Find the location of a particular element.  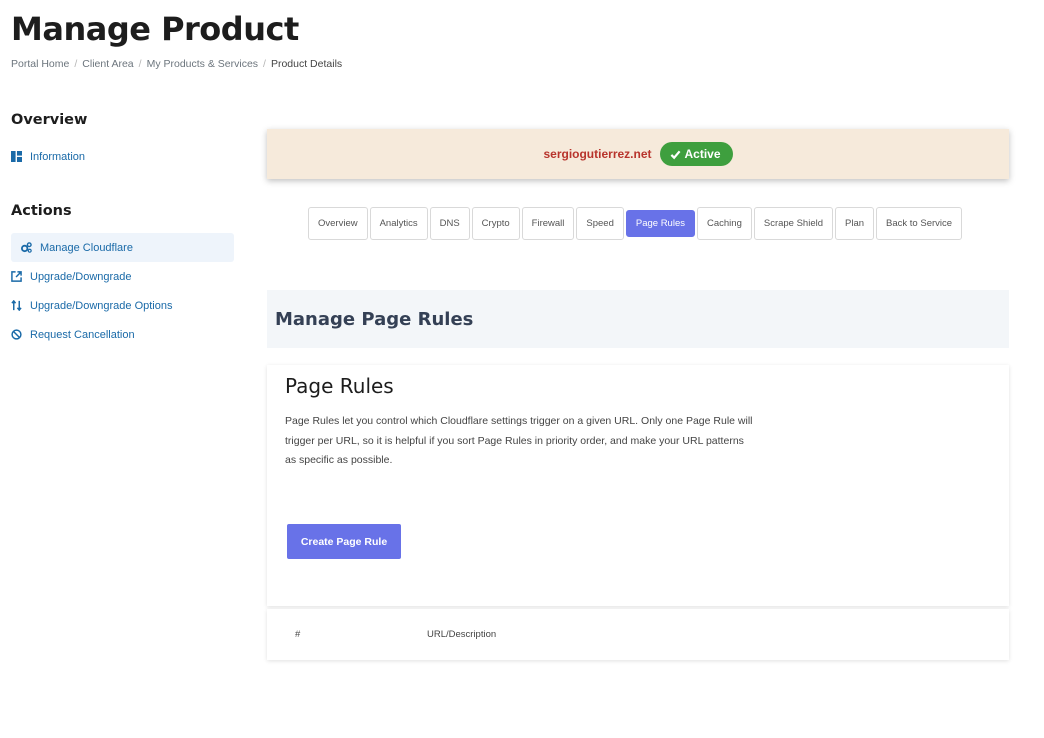

breadcrumb-client-area: Client Area is located at coordinates (107, 64).